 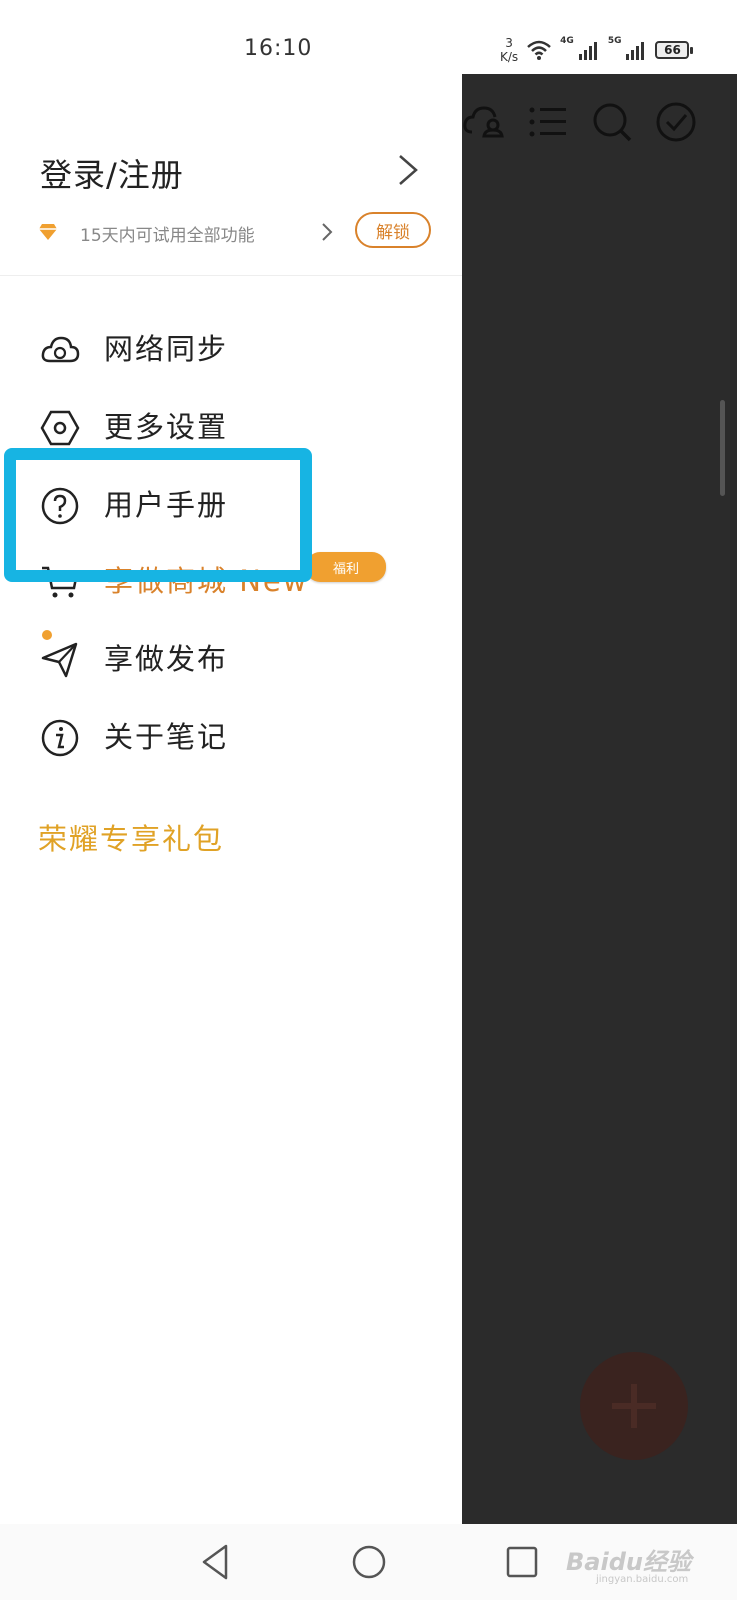 What do you see at coordinates (60, 349) in the screenshot?
I see `cloud-sync-icon` at bounding box center [60, 349].